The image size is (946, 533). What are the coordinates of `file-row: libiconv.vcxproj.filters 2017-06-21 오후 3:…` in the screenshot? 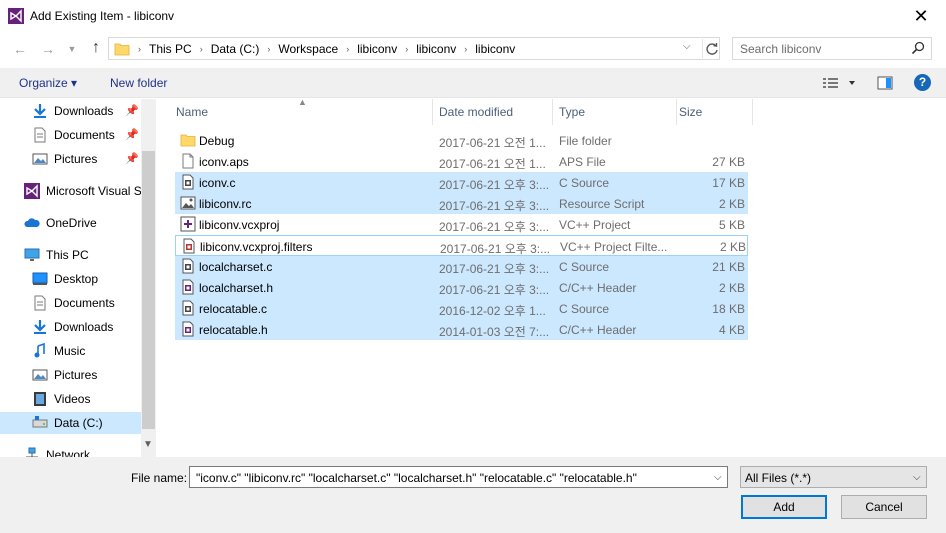 It's located at (461, 245).